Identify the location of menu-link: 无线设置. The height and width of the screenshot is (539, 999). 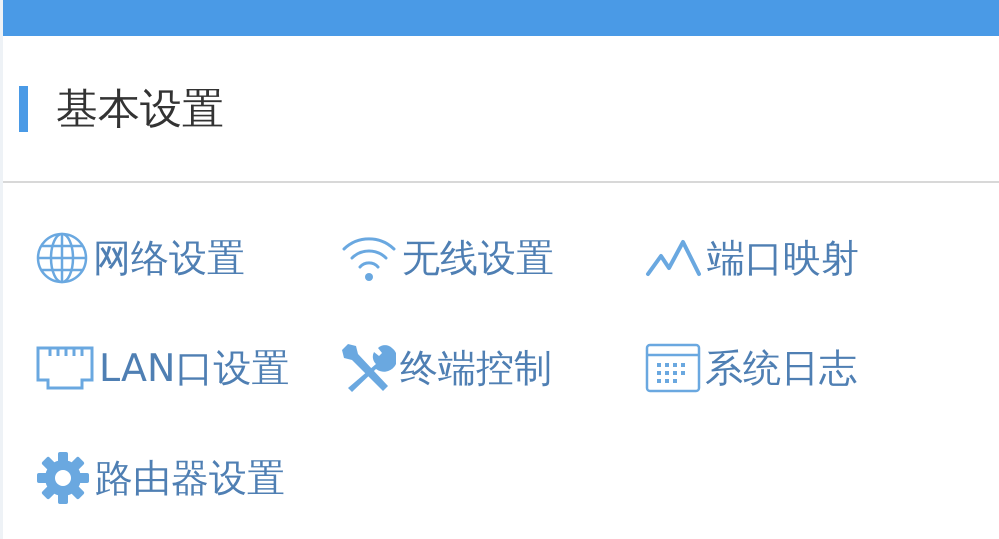
(478, 258).